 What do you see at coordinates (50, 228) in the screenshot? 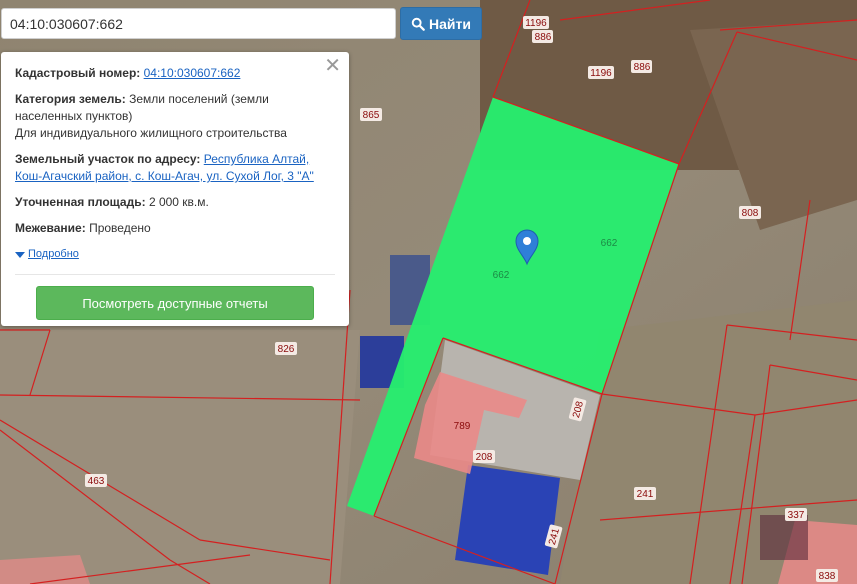
I see `survey-label: Межевание:` at bounding box center [50, 228].